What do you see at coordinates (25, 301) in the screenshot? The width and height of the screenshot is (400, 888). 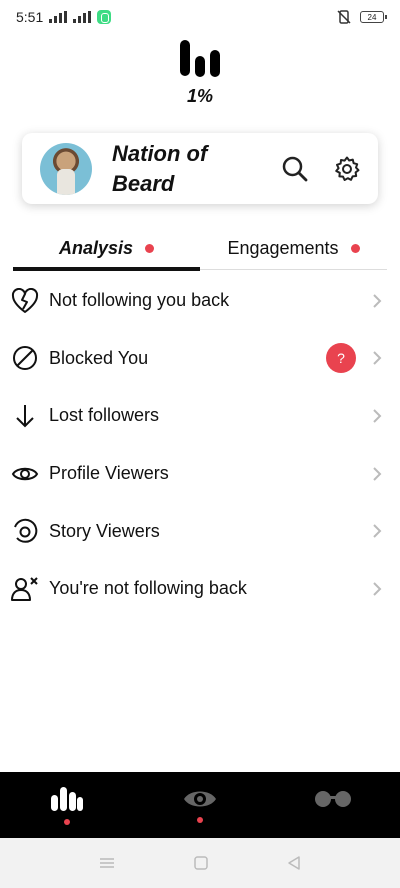 I see `broken-heart-icon` at bounding box center [25, 301].